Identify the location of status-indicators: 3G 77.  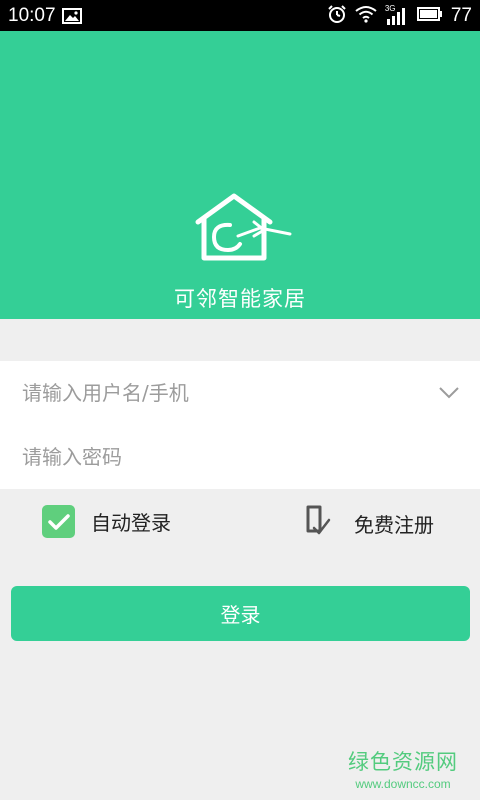
(399, 16).